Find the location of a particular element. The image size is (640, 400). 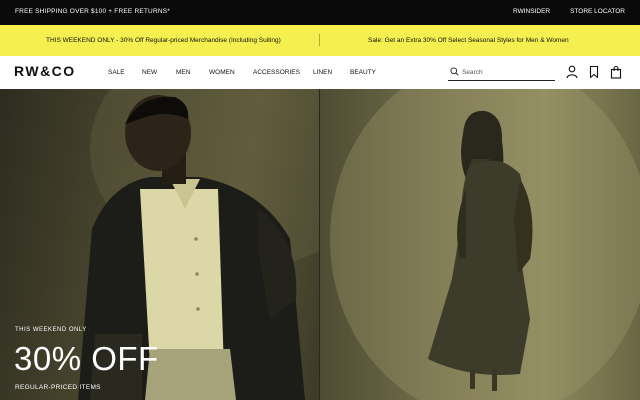

menu-item-beauty: BEAUTY is located at coordinates (363, 72).